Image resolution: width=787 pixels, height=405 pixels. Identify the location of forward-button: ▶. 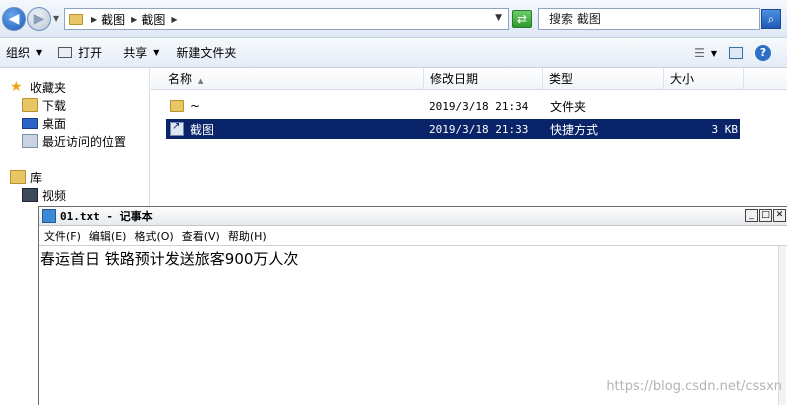
(39, 19).